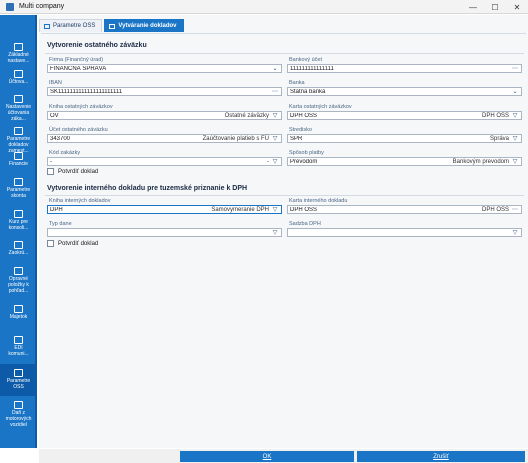  What do you see at coordinates (18, 188) in the screenshot?
I see `sidebar-item-discount: Parametre skonta` at bounding box center [18, 188].